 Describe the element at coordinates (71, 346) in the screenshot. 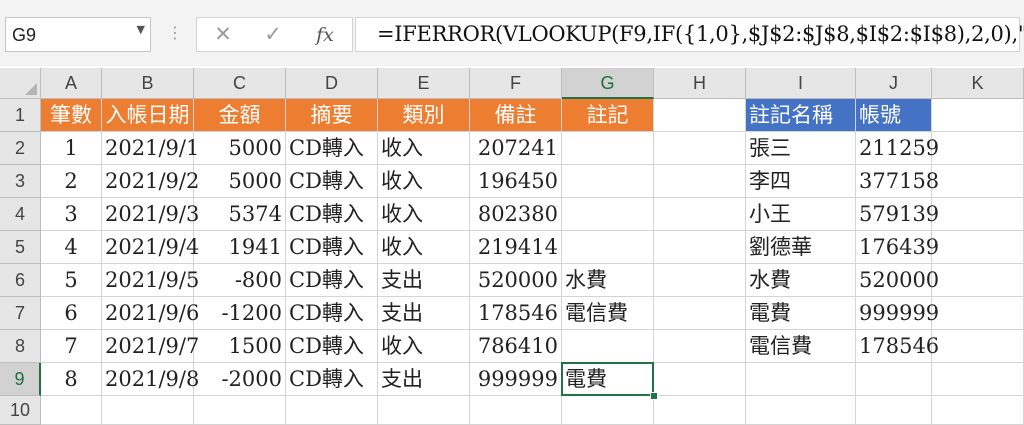

I see `cell-a8: 7` at that location.